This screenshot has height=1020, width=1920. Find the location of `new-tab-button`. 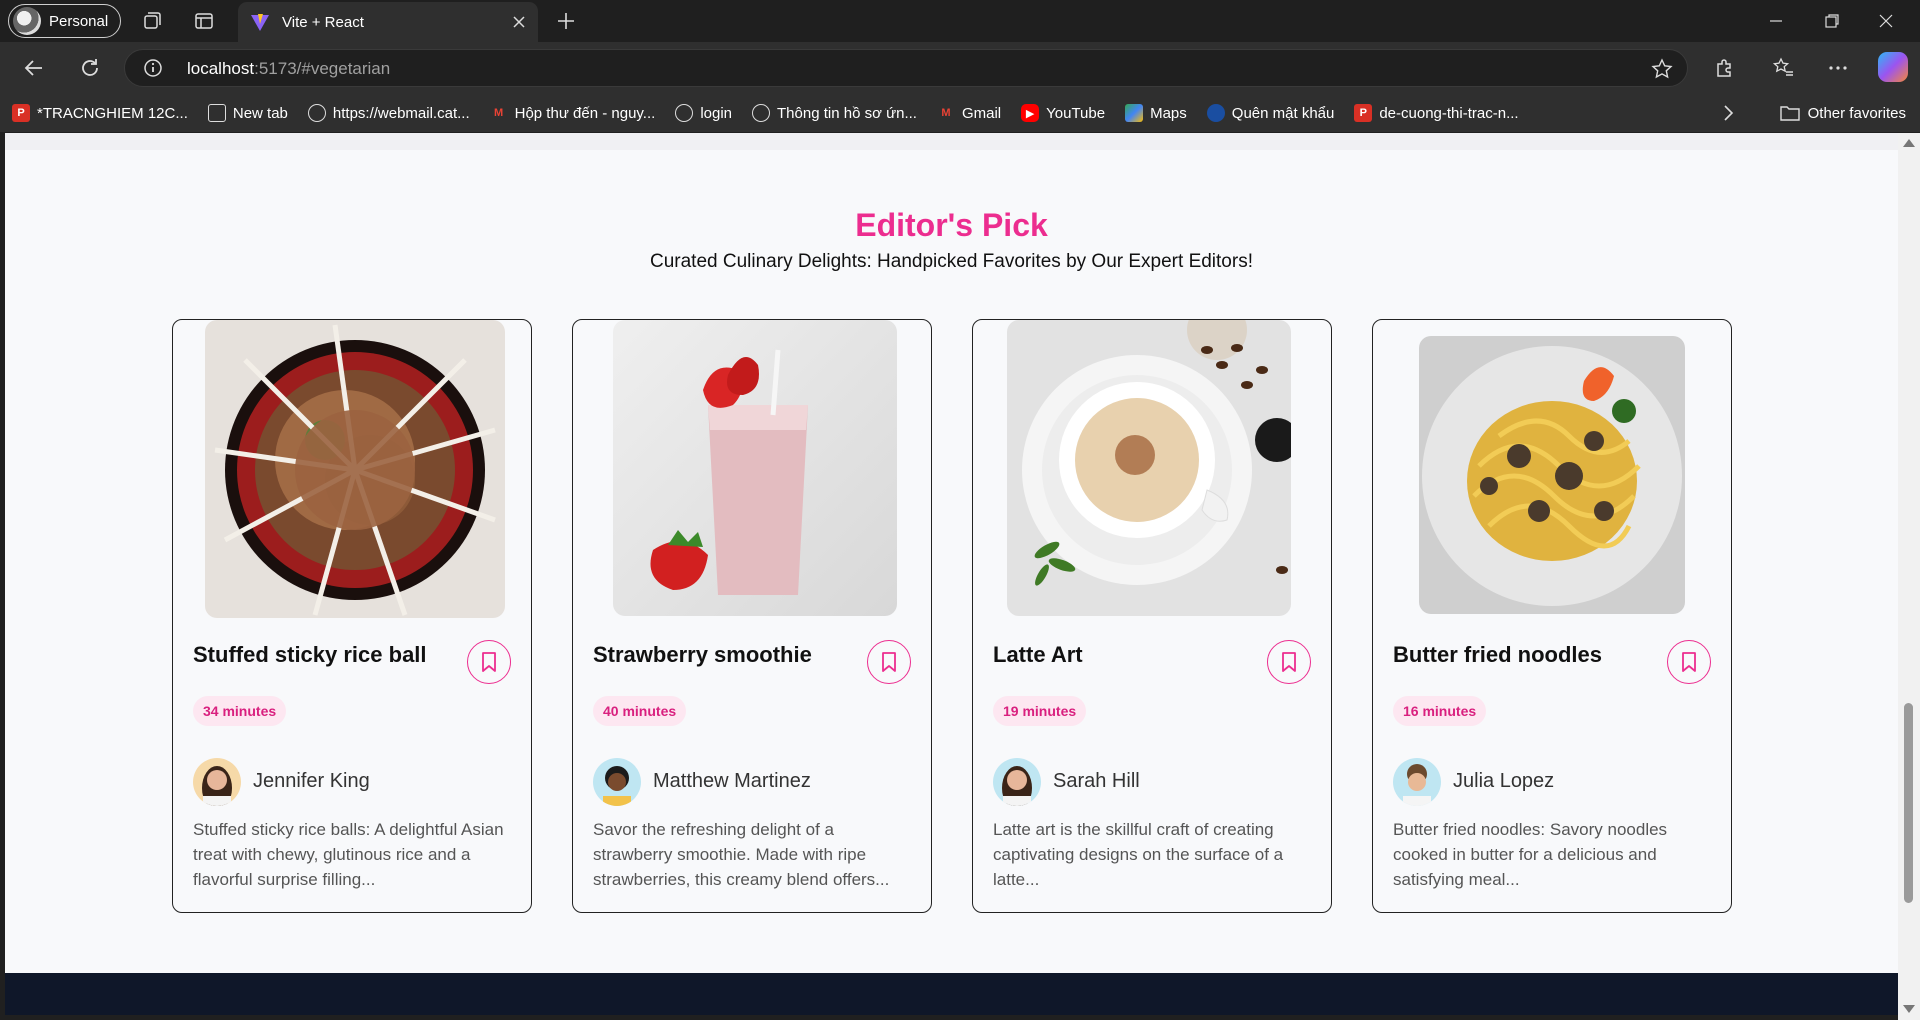

new-tab-button is located at coordinates (566, 21).